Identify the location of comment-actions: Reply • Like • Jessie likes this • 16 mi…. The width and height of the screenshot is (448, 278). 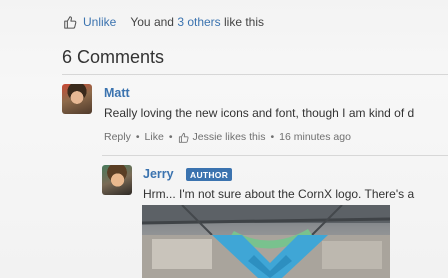
(227, 137).